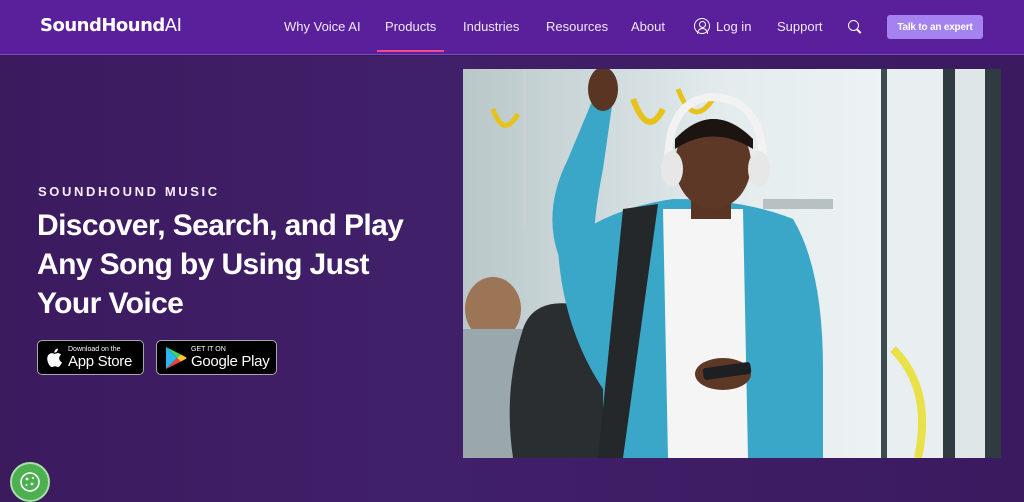  I want to click on cookie-icon, so click(30, 482).